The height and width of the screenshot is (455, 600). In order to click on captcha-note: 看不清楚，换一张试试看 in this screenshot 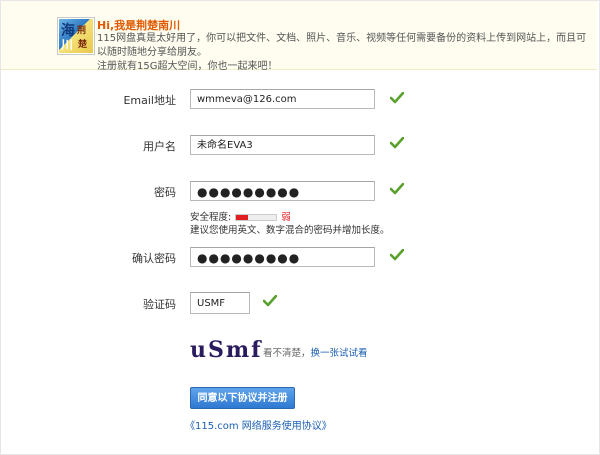, I will do `click(315, 352)`.